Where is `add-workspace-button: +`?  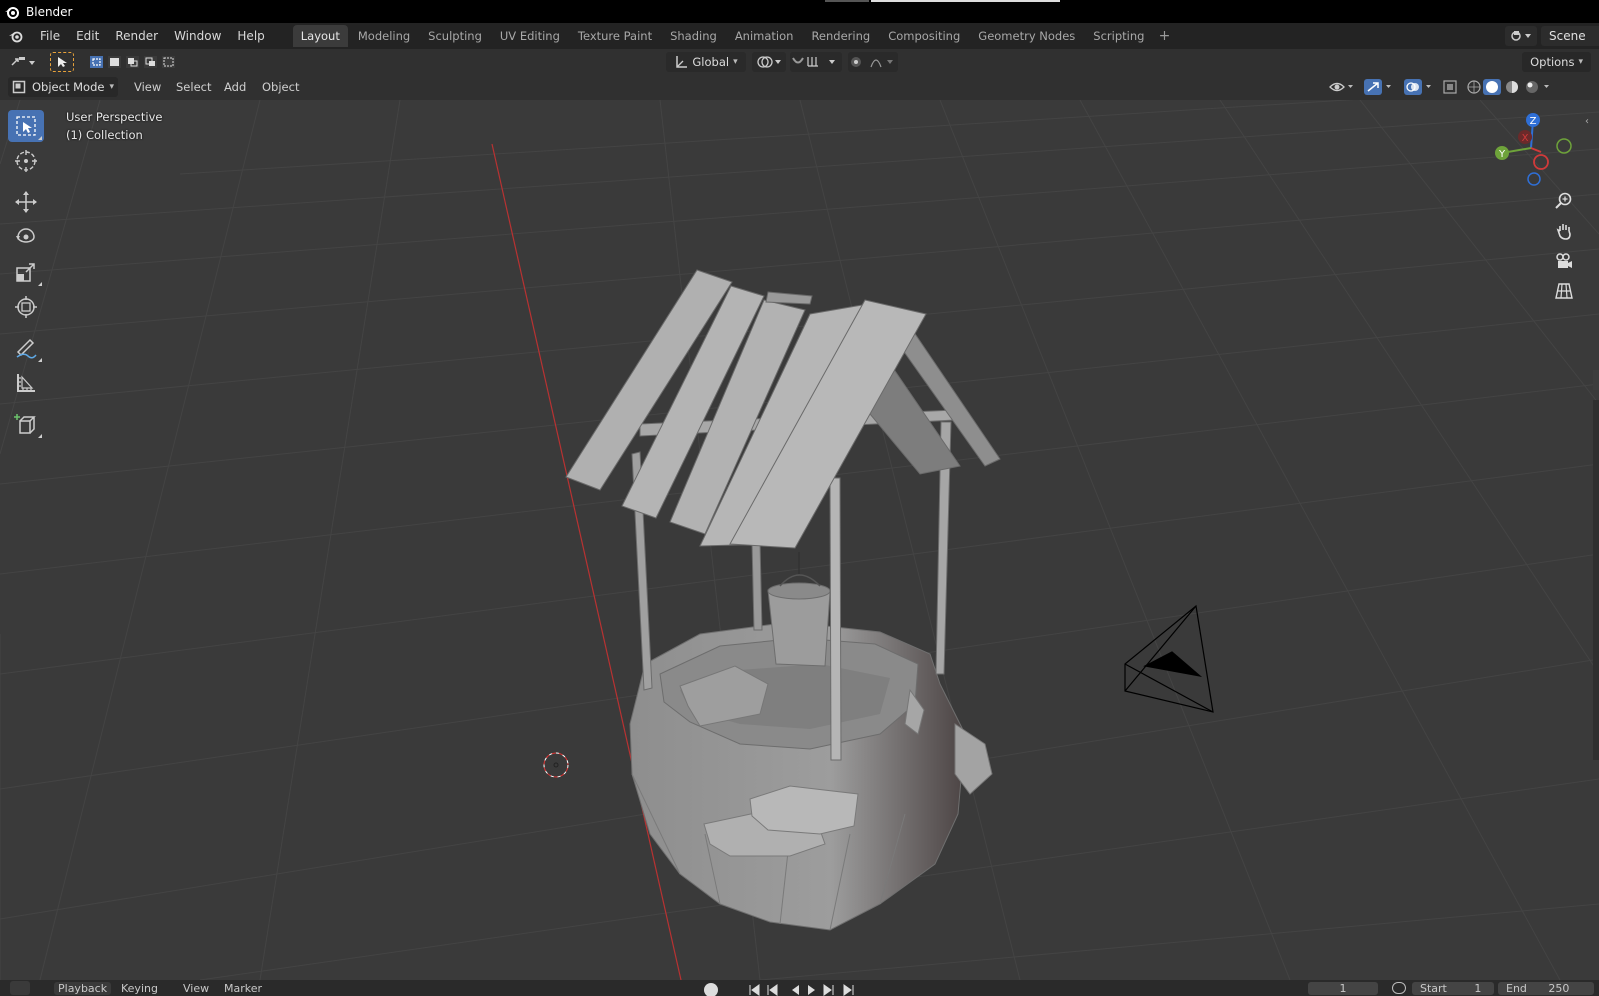 add-workspace-button: + is located at coordinates (1164, 36).